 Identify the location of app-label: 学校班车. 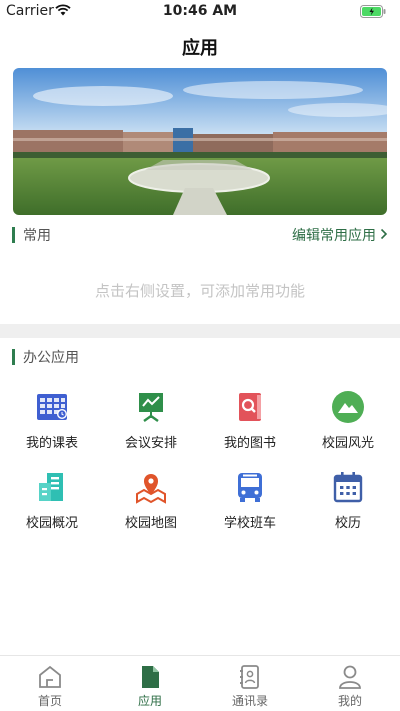
(249, 523).